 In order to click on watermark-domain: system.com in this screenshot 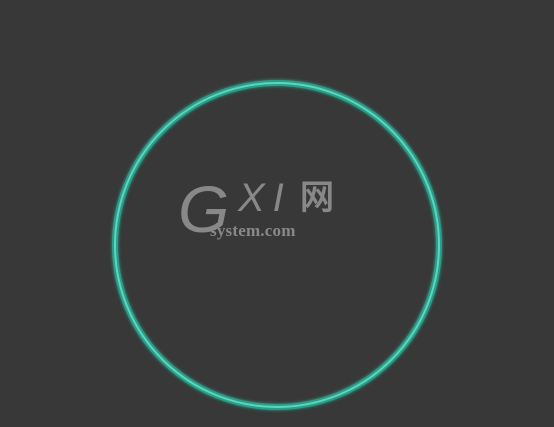, I will do `click(253, 230)`.